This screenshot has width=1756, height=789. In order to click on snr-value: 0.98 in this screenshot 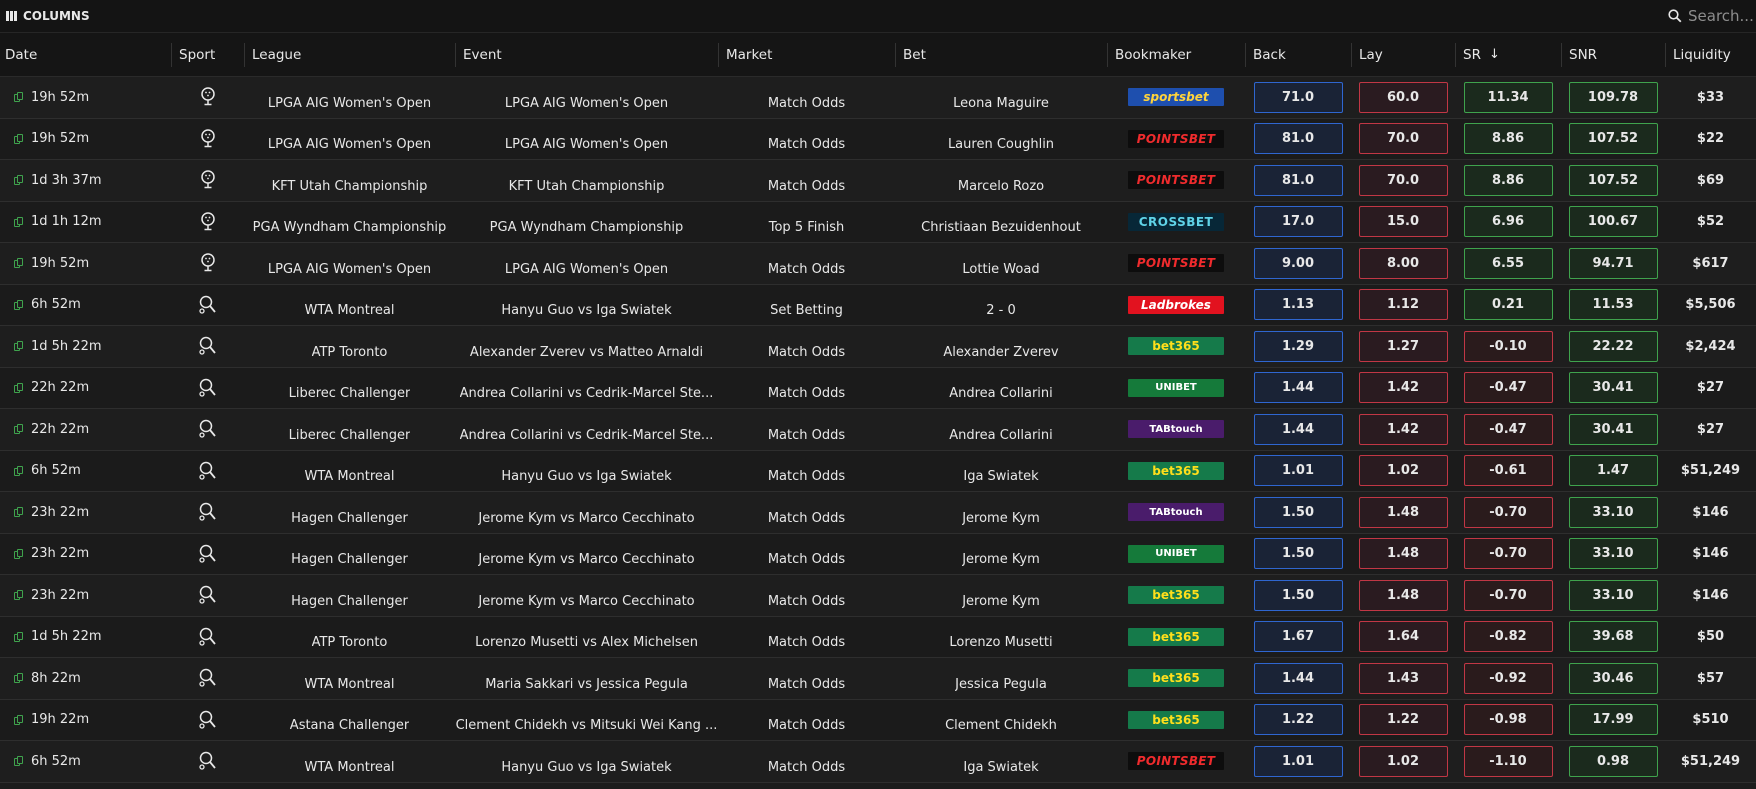, I will do `click(1613, 761)`.